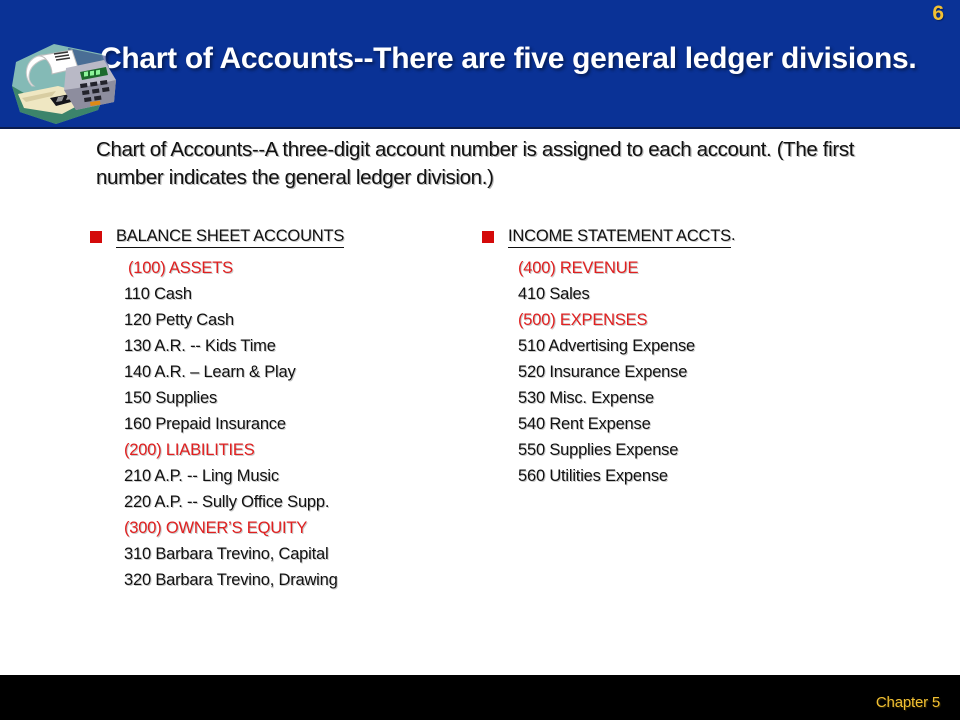  I want to click on column-heading-row: BALANCE SHEET ACCOUNTS, so click(280, 238).